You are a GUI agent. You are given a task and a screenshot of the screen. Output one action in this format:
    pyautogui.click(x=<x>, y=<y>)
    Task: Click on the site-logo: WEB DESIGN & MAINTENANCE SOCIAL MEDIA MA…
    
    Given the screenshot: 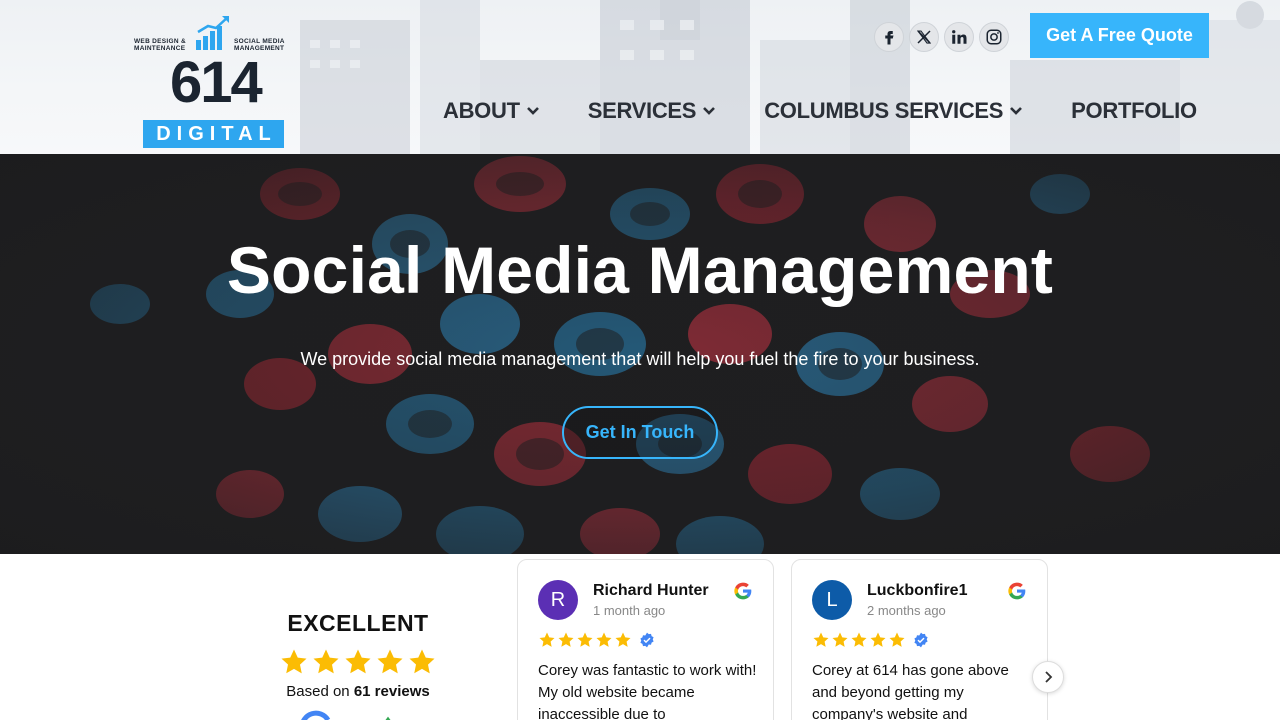 What is the action you would take?
    pyautogui.click(x=214, y=82)
    